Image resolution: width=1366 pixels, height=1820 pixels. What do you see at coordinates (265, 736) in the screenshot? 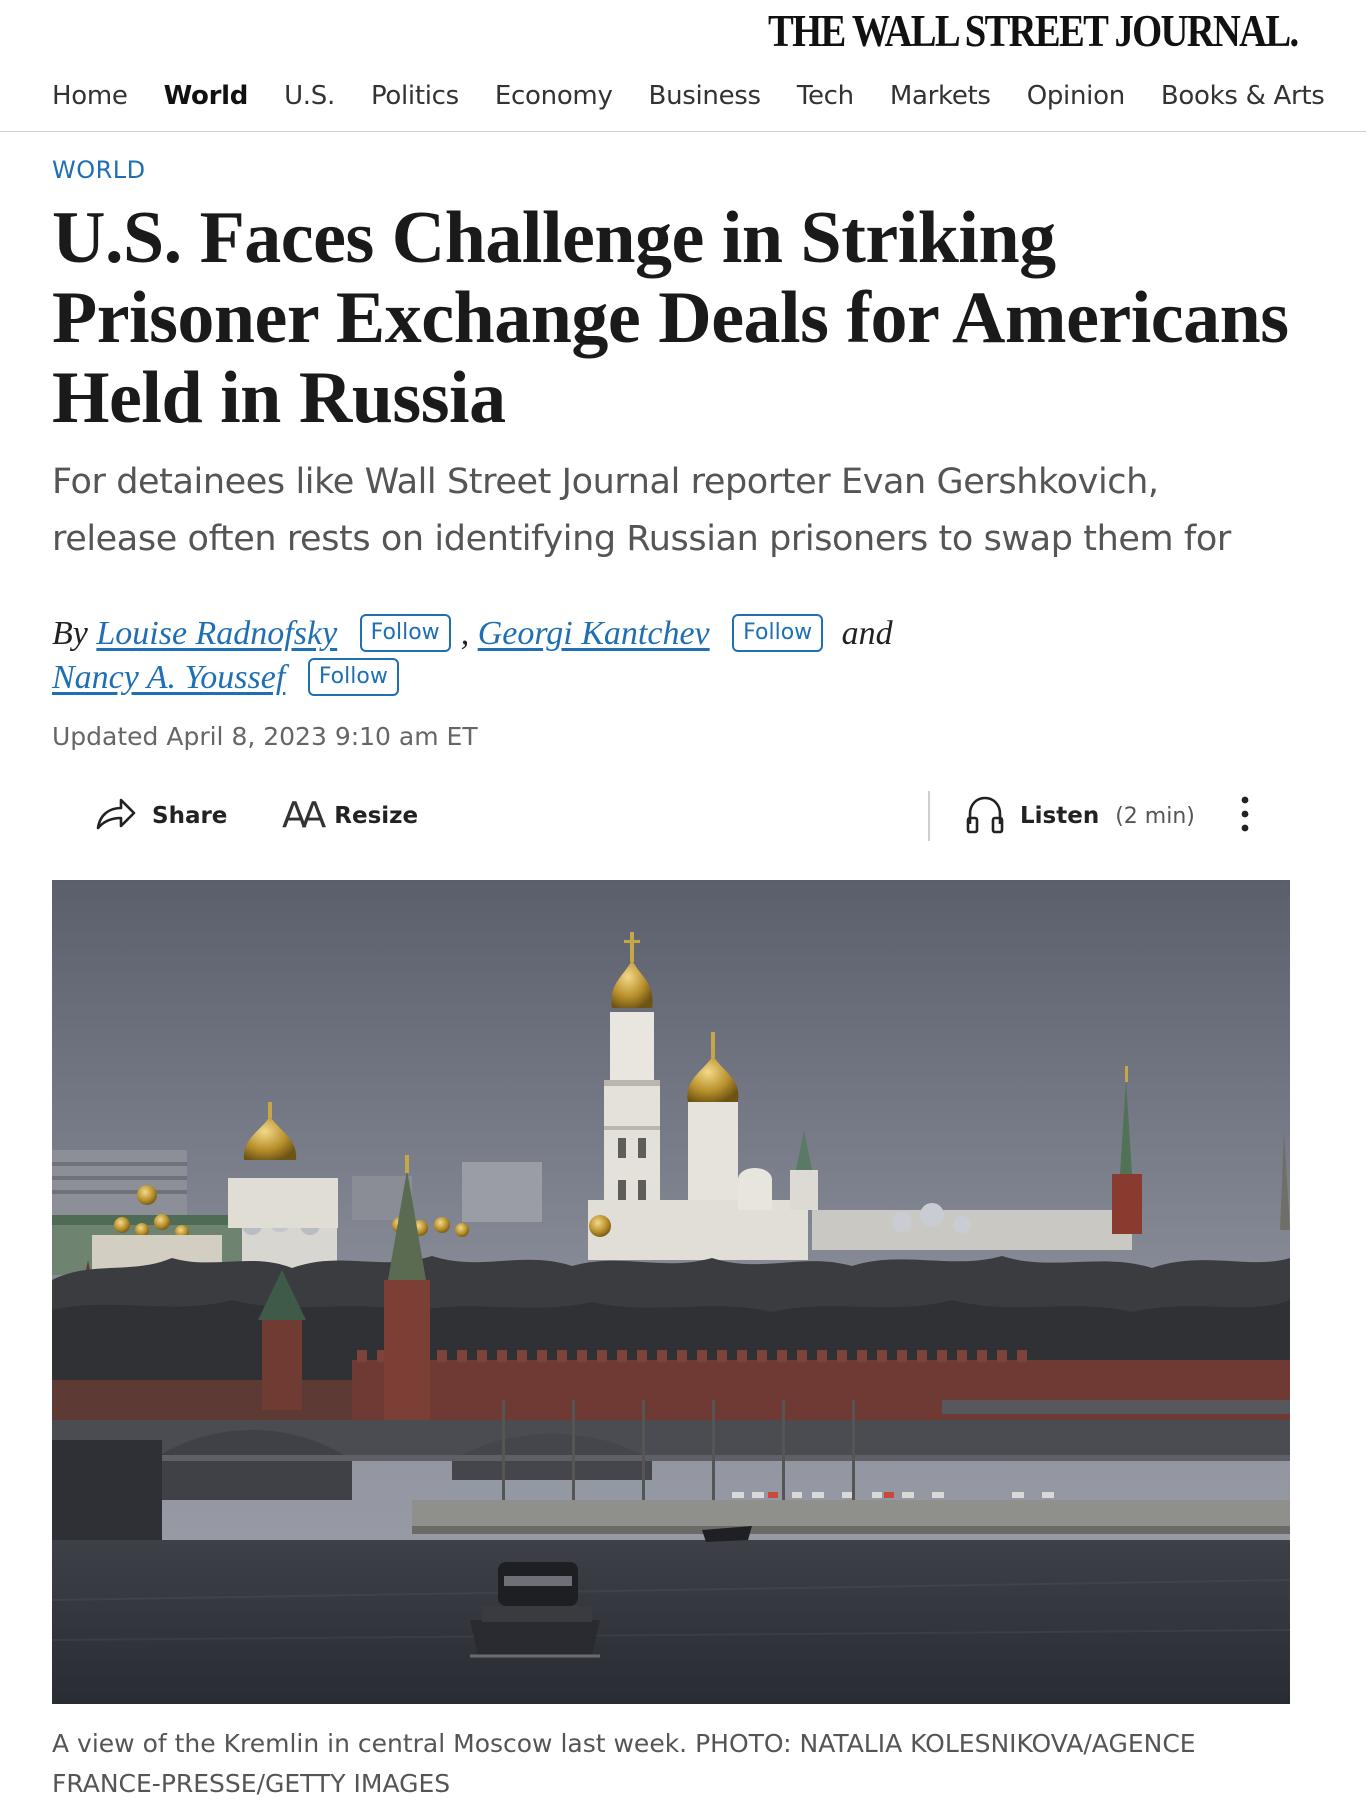
I see `timestamp: Updated April 8, 2023 9:10 am ET` at bounding box center [265, 736].